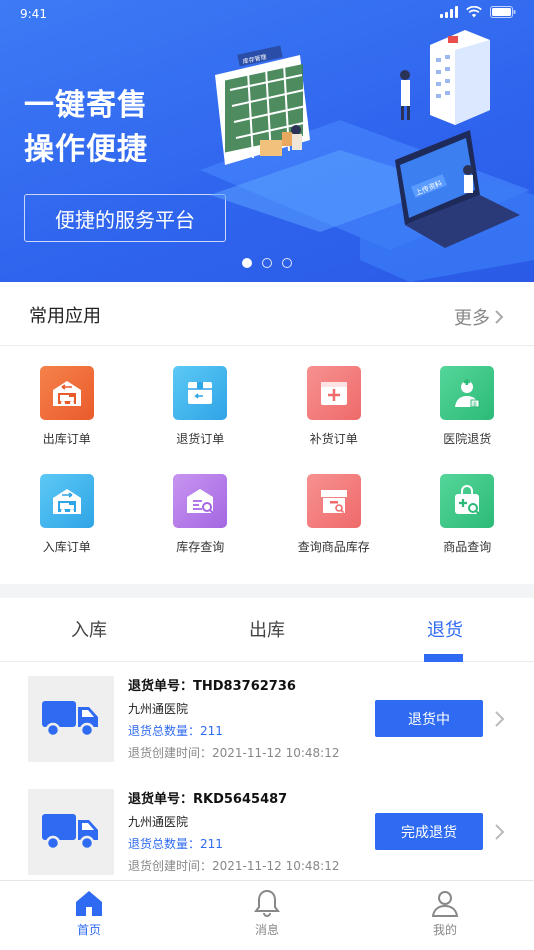  What do you see at coordinates (89, 903) in the screenshot?
I see `home-icon` at bounding box center [89, 903].